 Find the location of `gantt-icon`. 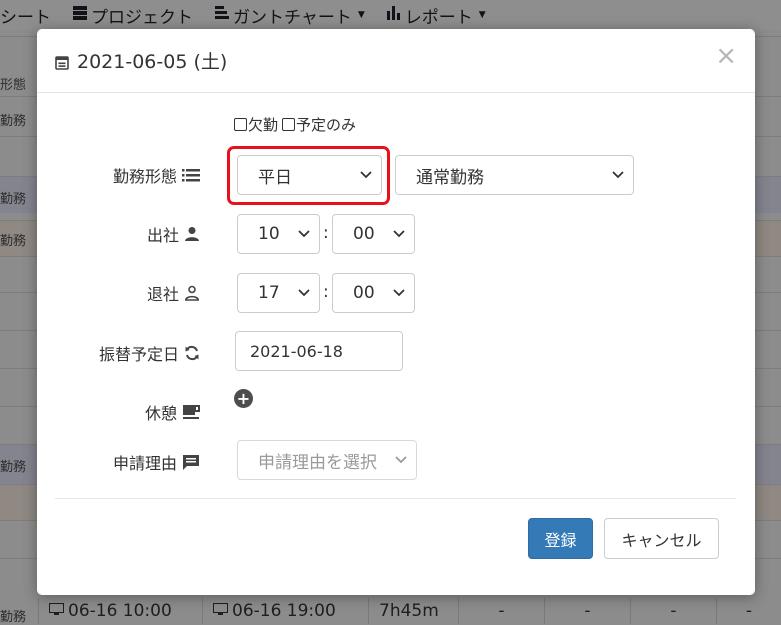

gantt-icon is located at coordinates (222, 15).